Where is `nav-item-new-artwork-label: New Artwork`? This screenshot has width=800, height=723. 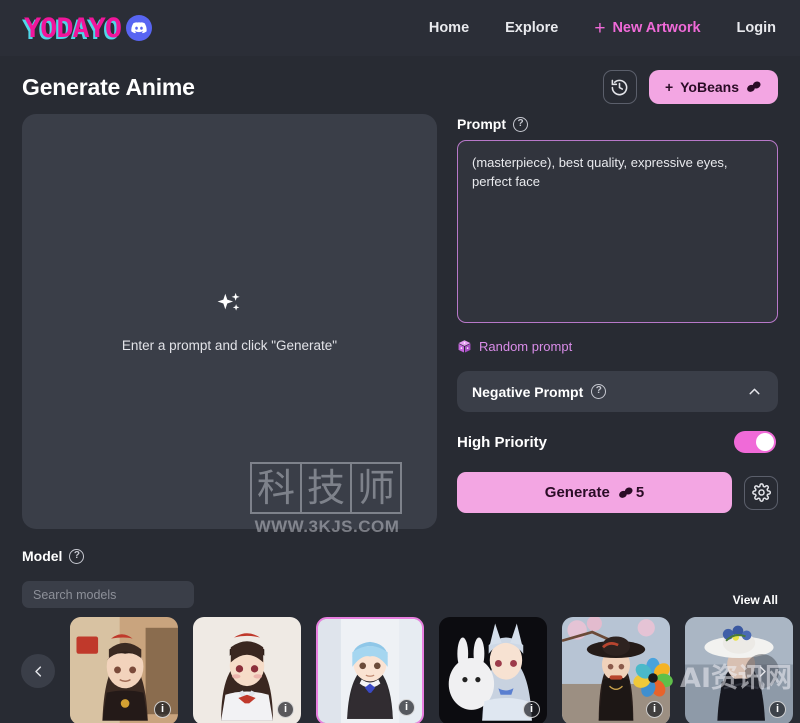 nav-item-new-artwork-label: New Artwork is located at coordinates (656, 28).